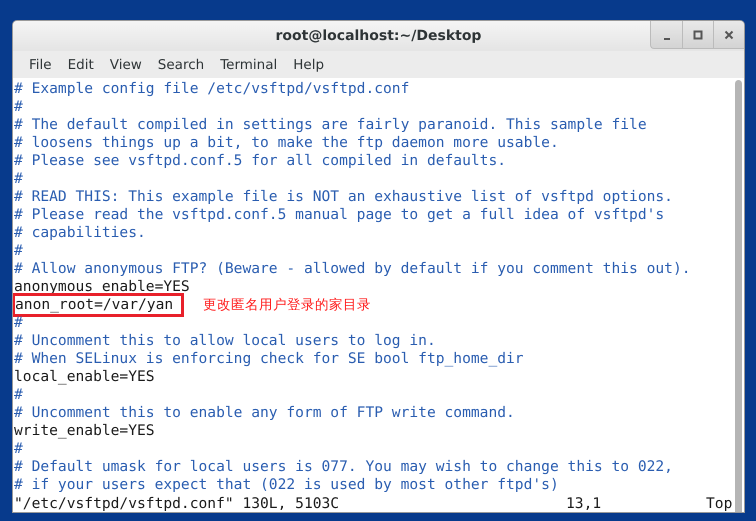 This screenshot has height=521, width=756. I want to click on config-line: write_enable=YES, so click(84, 431).